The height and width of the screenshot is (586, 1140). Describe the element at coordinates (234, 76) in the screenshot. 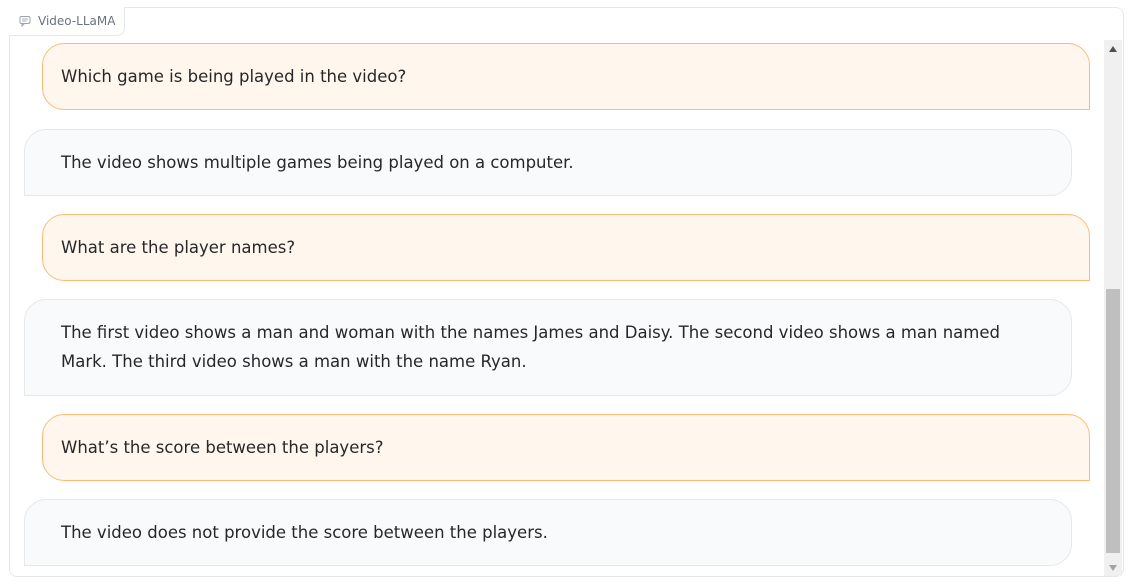

I see `message-text: Which game is being played in the video?` at that location.